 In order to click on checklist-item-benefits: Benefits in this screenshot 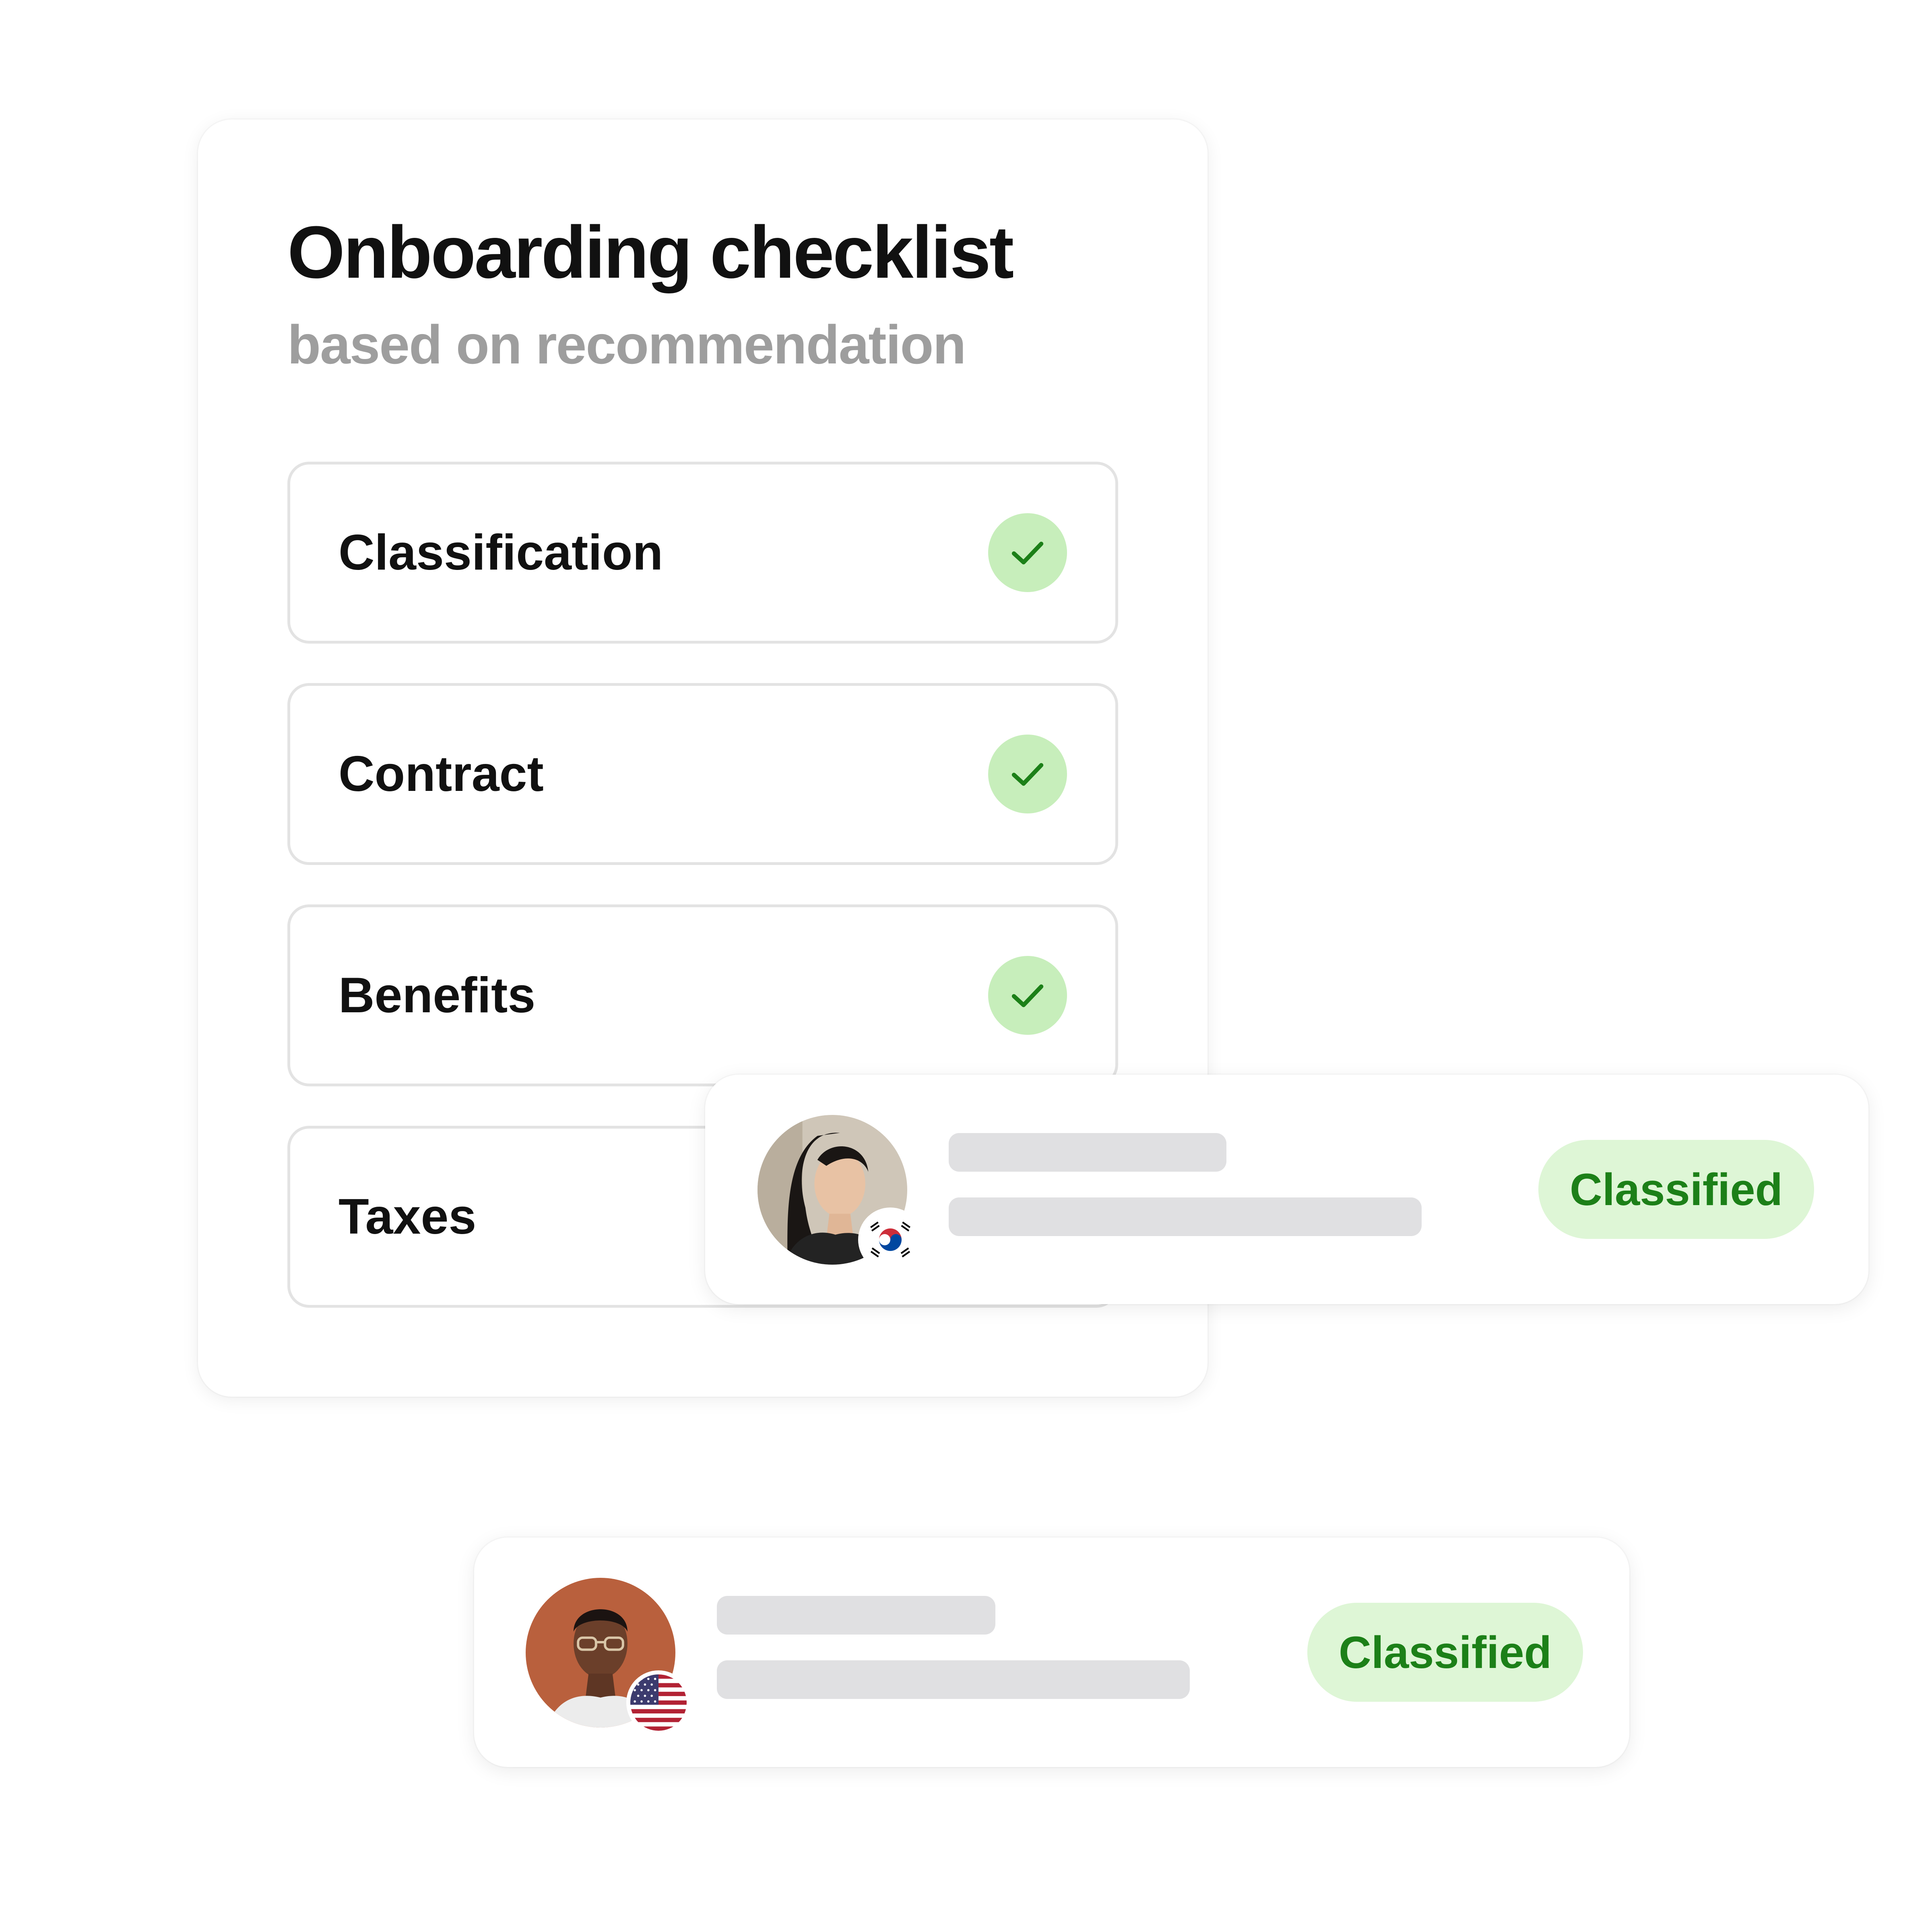, I will do `click(702, 995)`.